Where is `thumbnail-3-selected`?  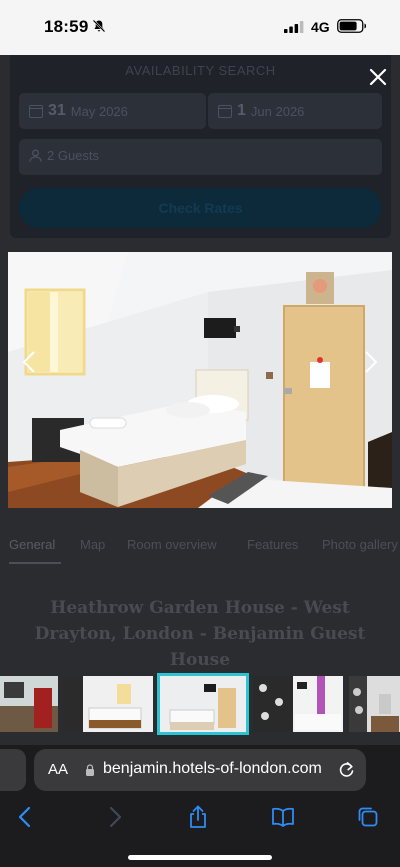
thumbnail-3-selected is located at coordinates (203, 704).